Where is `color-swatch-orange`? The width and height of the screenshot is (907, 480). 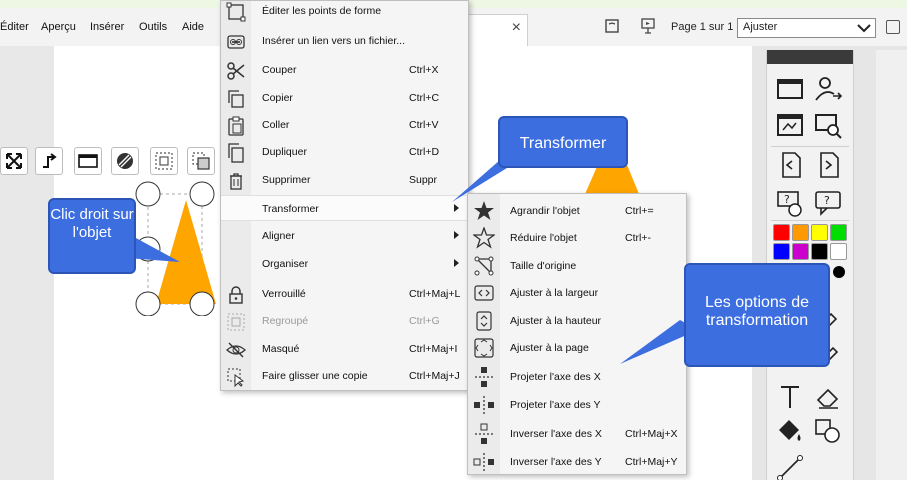 color-swatch-orange is located at coordinates (800, 232).